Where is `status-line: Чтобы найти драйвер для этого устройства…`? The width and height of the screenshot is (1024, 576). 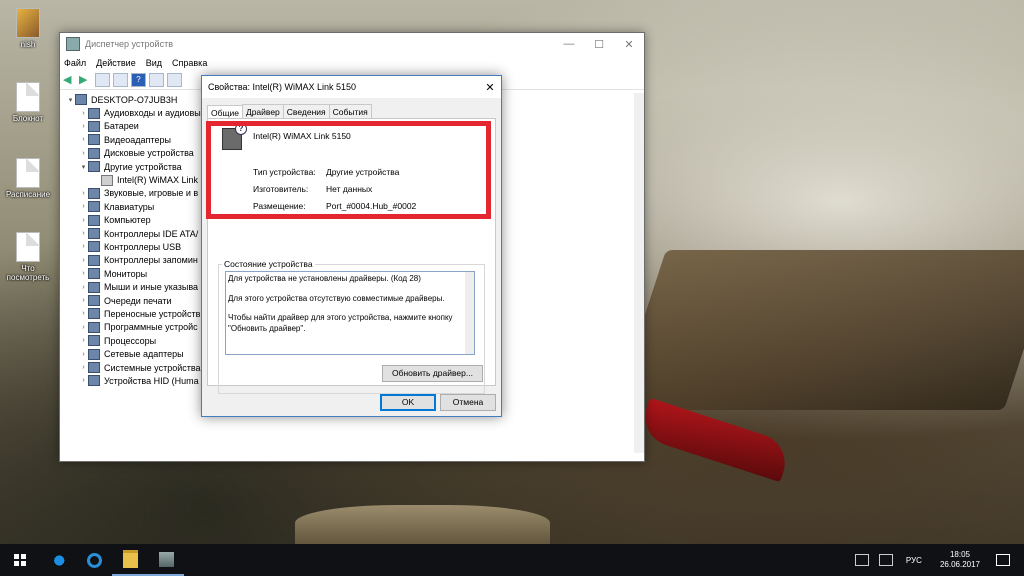 status-line: Чтобы найти драйвер для этого устройства… is located at coordinates (340, 323).